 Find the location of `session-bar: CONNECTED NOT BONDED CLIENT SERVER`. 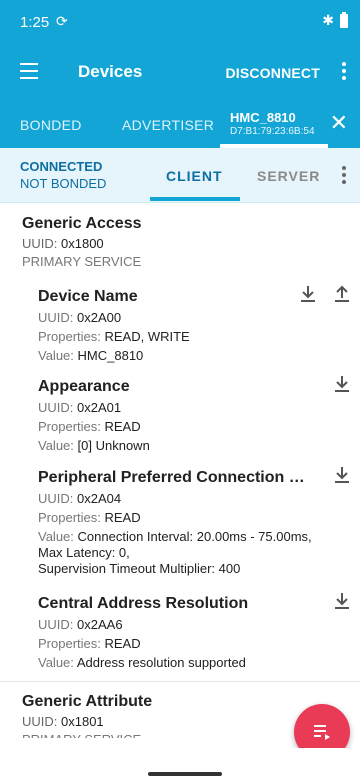

session-bar: CONNECTED NOT BONDED CLIENT SERVER is located at coordinates (180, 175).